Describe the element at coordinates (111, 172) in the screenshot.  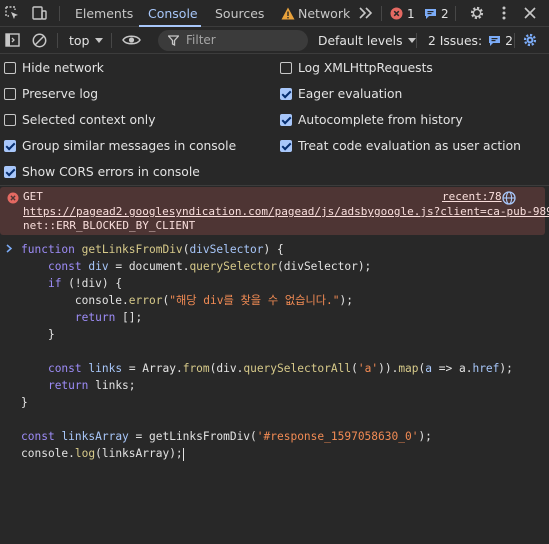
I see `show-cors-errors-label: Show CORS errors in console` at that location.